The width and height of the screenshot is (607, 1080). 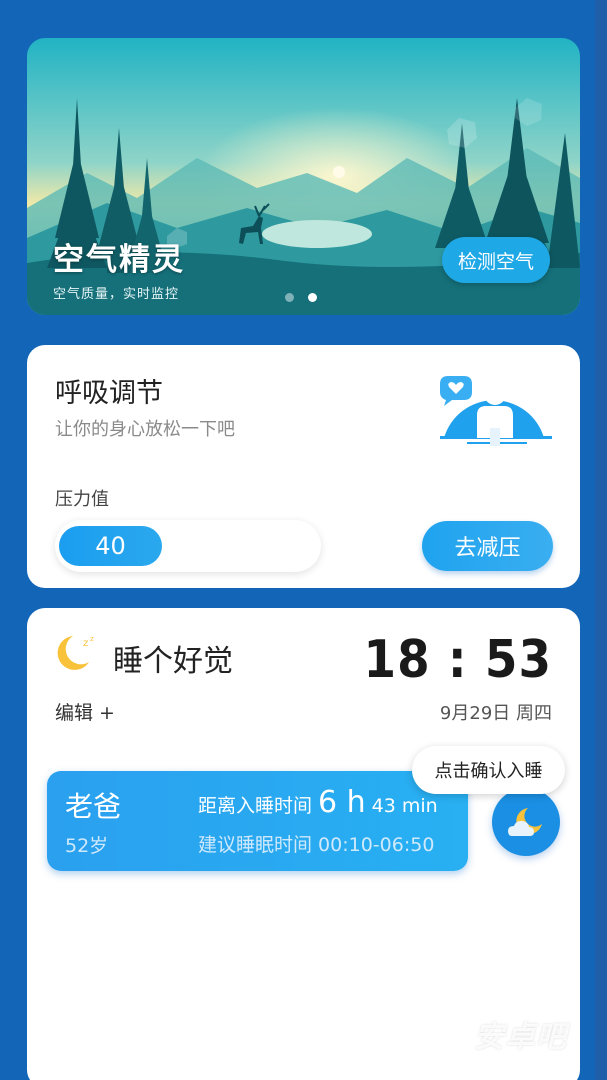 What do you see at coordinates (109, 393) in the screenshot?
I see `breathing-title: 呼吸调节` at bounding box center [109, 393].